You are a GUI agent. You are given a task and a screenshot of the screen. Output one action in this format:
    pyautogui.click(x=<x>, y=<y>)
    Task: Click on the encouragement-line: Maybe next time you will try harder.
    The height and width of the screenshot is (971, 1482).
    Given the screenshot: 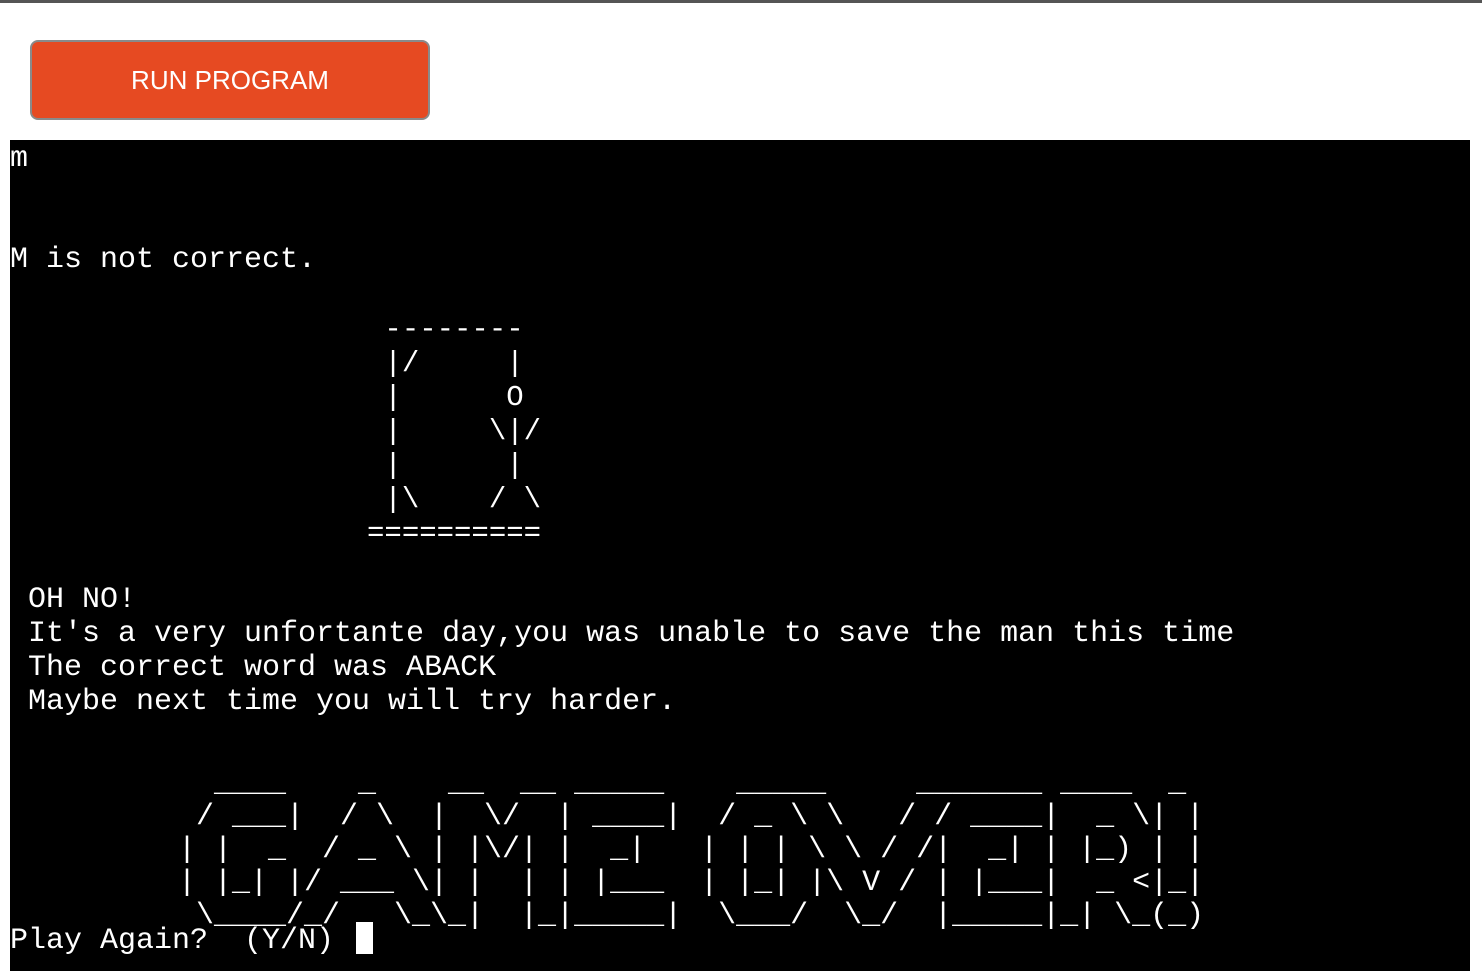 What is the action you would take?
    pyautogui.click(x=352, y=702)
    